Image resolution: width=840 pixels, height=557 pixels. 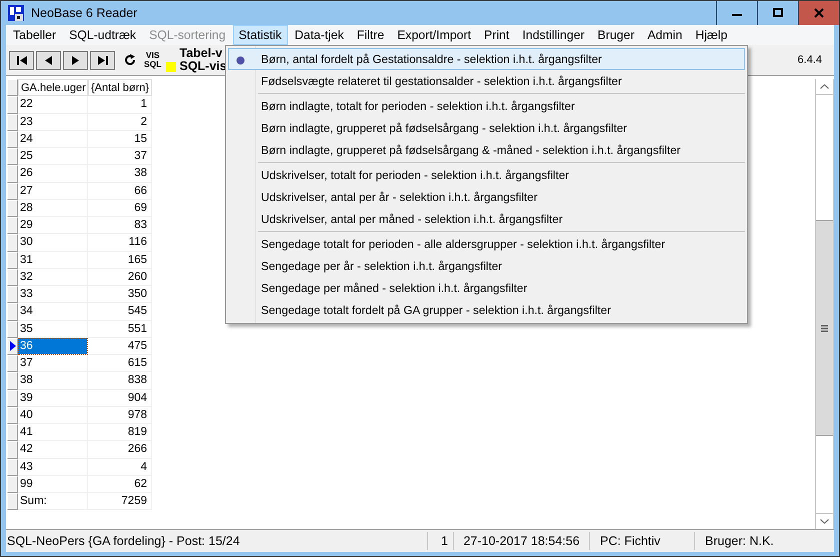 What do you see at coordinates (486, 59) in the screenshot?
I see `menu-option: Børn, antal fordelt på Gestationsaldre - selektion i.h.t. årgangsfilter` at bounding box center [486, 59].